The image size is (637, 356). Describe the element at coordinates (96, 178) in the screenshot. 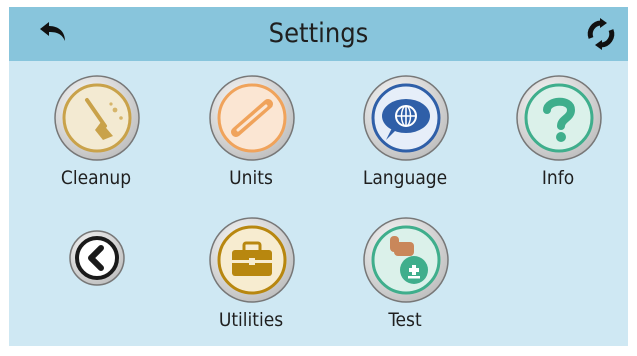

I see `cleanup-label: Cleanup` at that location.